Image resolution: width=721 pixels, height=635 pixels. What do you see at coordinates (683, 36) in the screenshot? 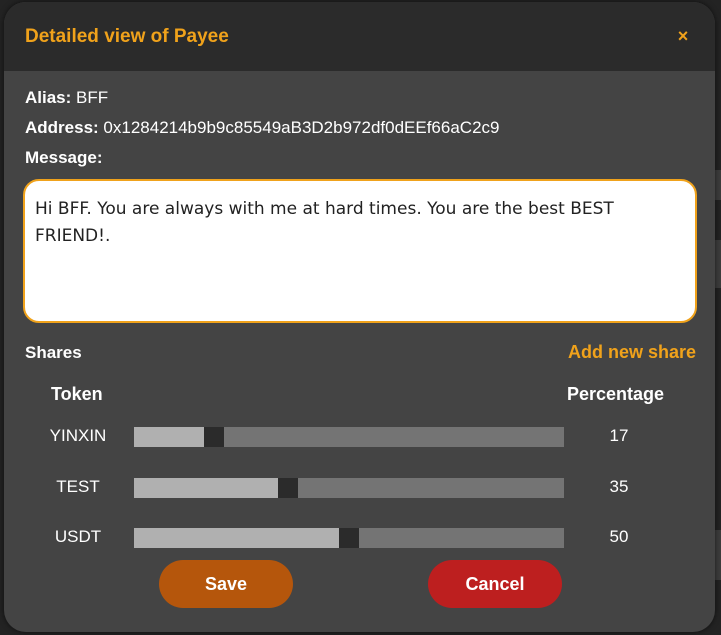
I see `close-icon: ×` at bounding box center [683, 36].